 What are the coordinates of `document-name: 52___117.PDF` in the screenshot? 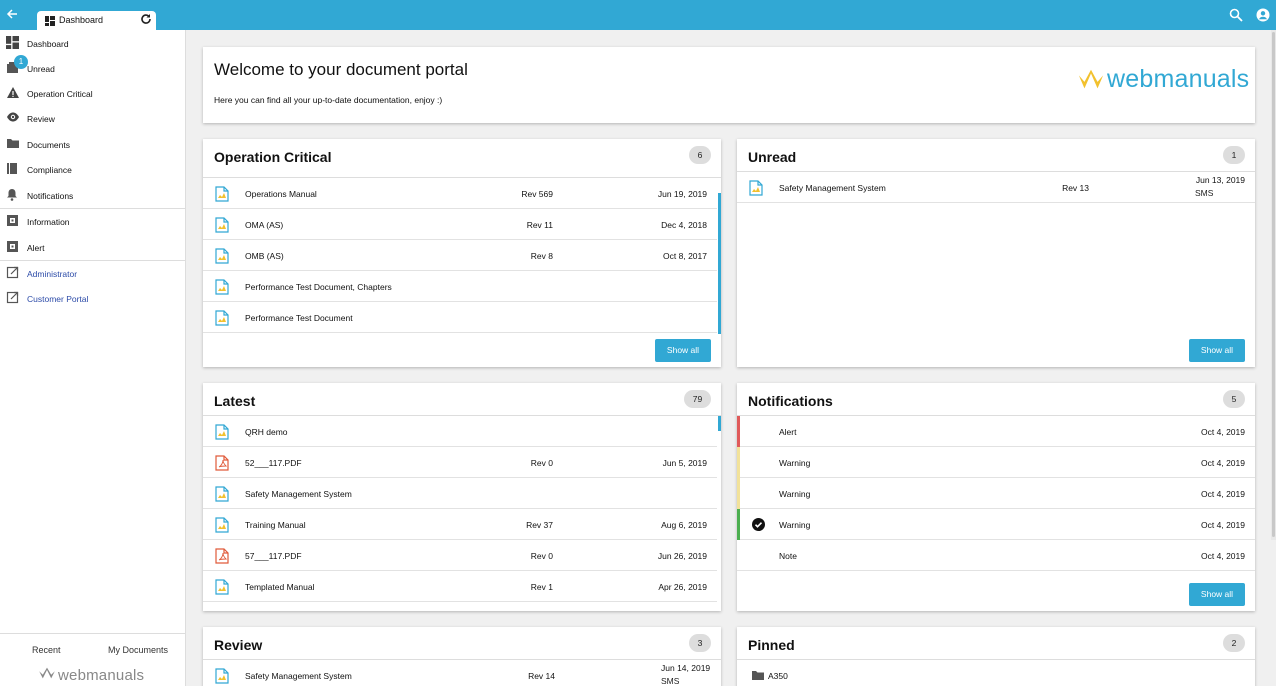 It's located at (273, 463).